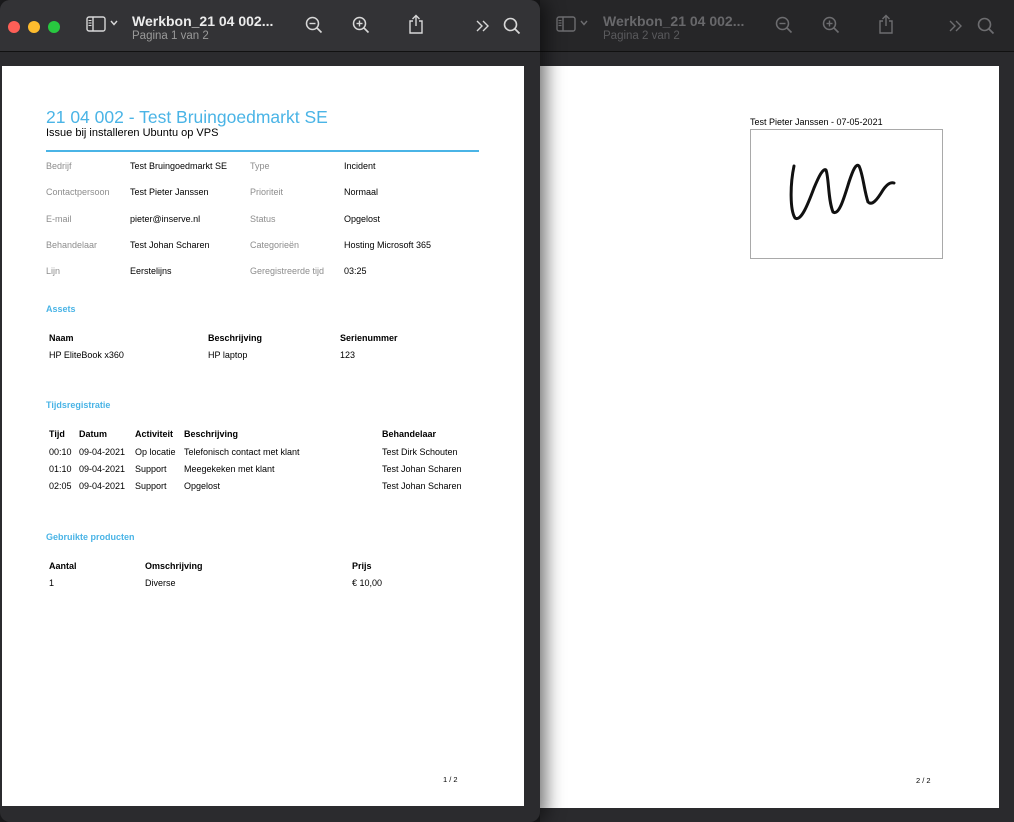 This screenshot has height=822, width=1014. Describe the element at coordinates (61, 309) in the screenshot. I see `section-heading-assets: Assets` at that location.